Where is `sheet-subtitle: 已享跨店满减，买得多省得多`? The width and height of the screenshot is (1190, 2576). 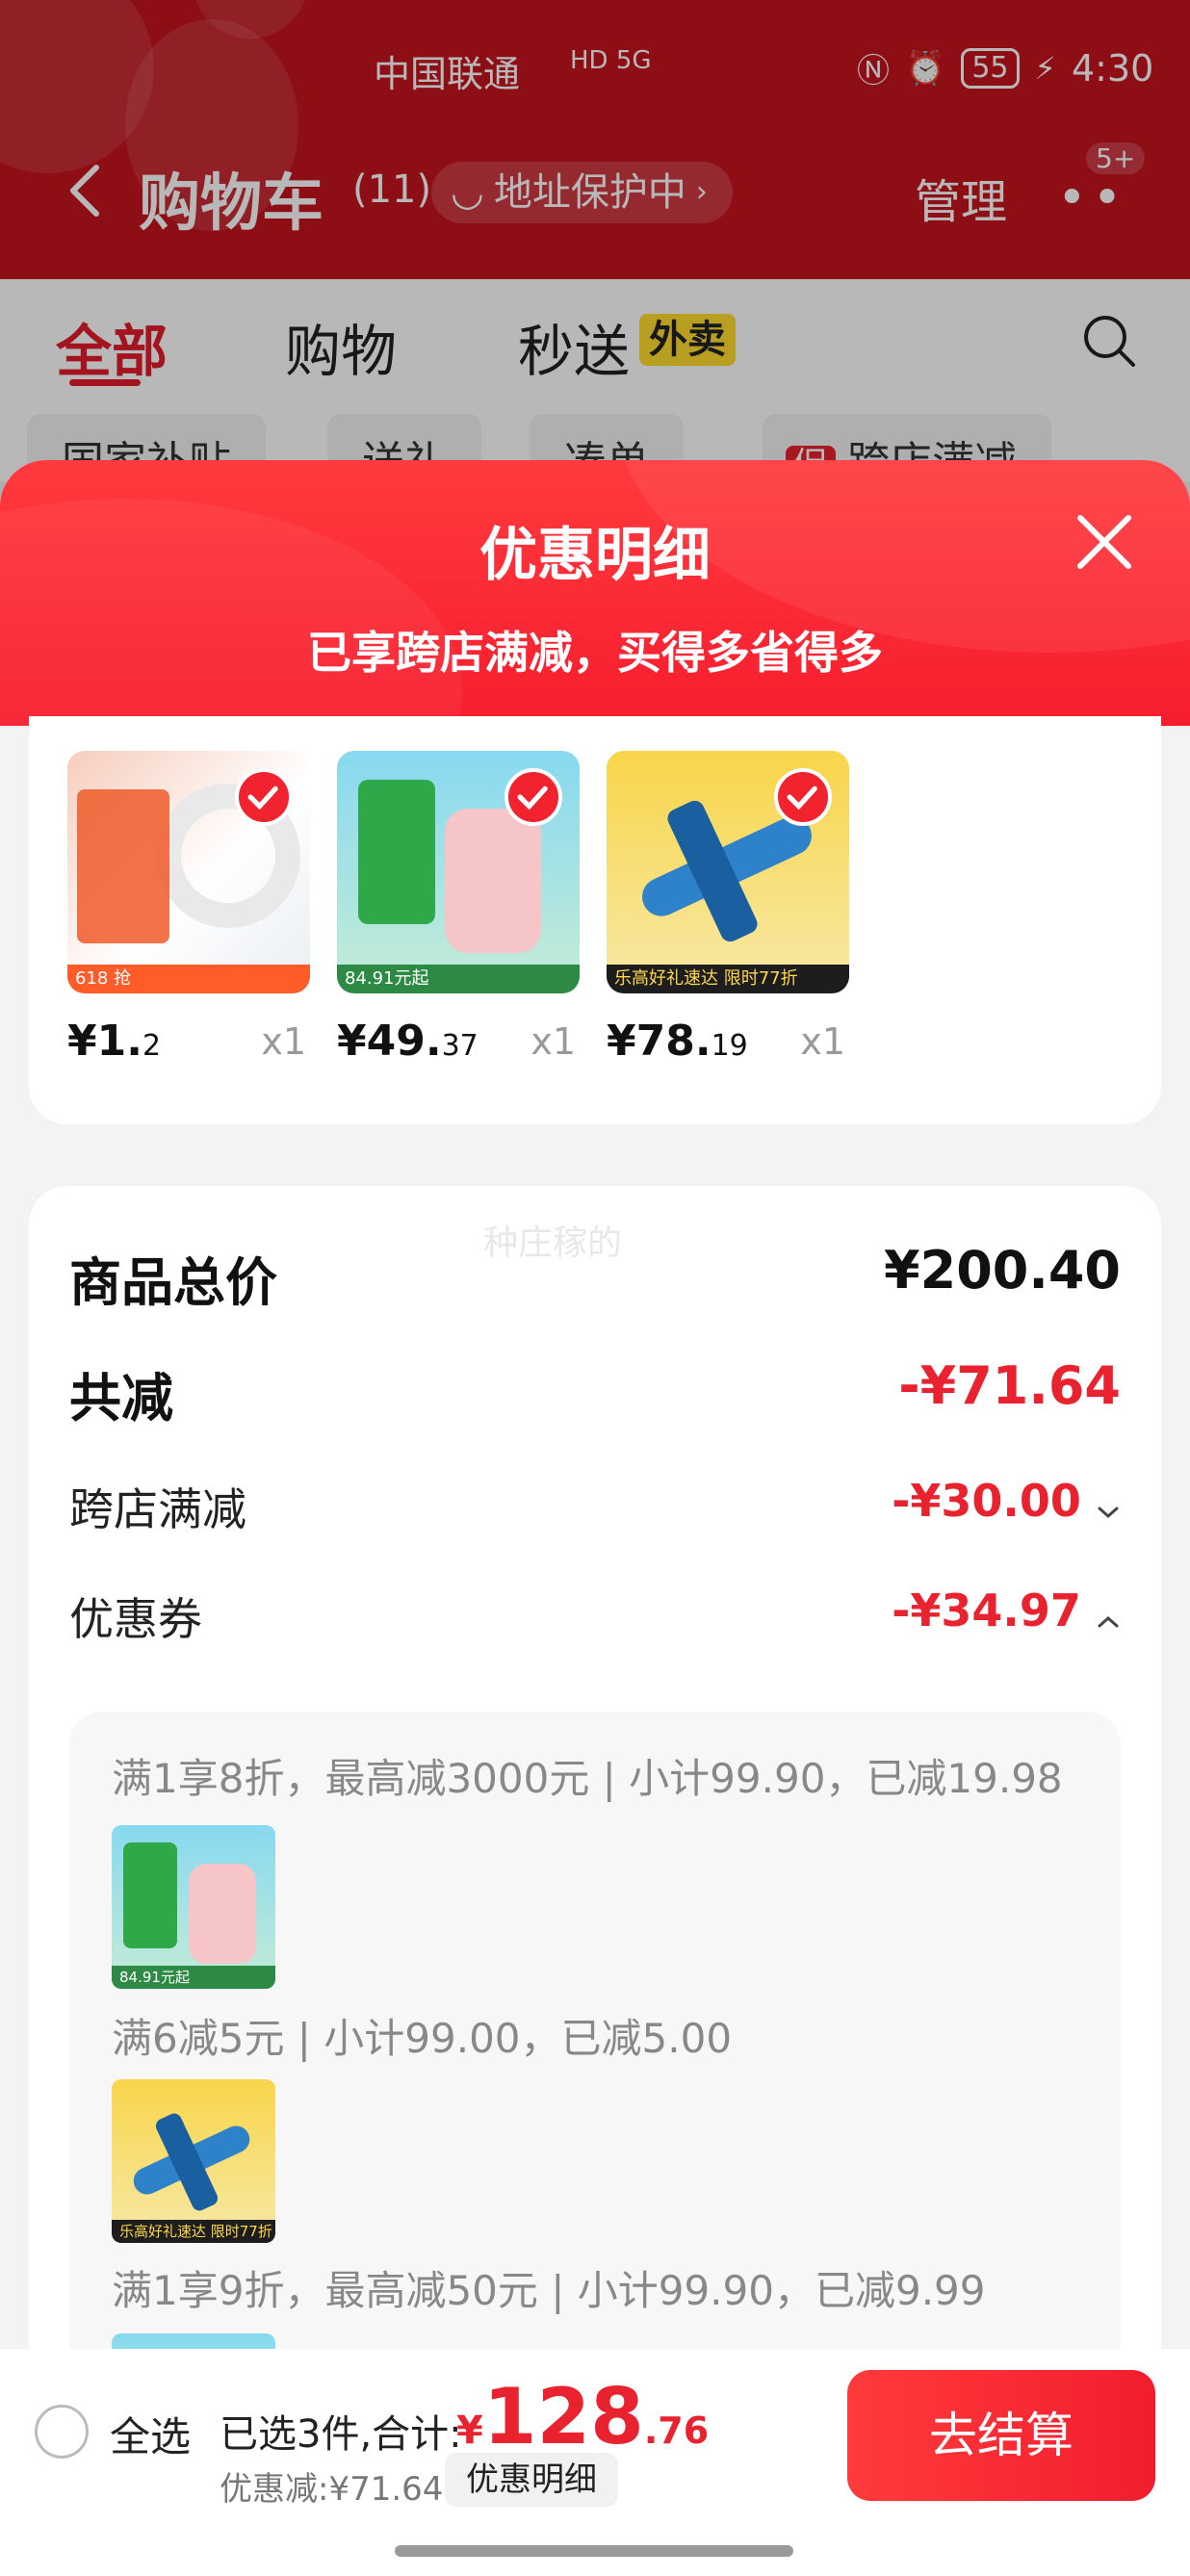 sheet-subtitle: 已享跨店满减，买得多省得多 is located at coordinates (595, 653).